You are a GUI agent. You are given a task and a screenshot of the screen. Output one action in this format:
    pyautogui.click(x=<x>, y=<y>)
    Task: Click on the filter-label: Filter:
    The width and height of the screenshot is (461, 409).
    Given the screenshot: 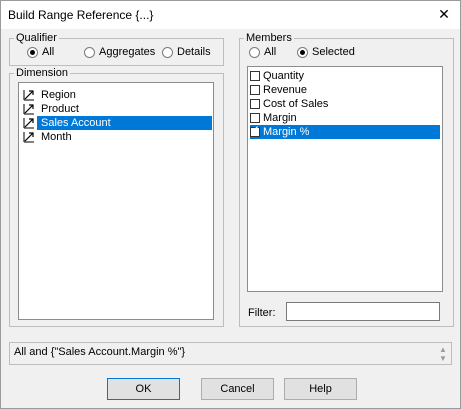 What is the action you would take?
    pyautogui.click(x=262, y=313)
    